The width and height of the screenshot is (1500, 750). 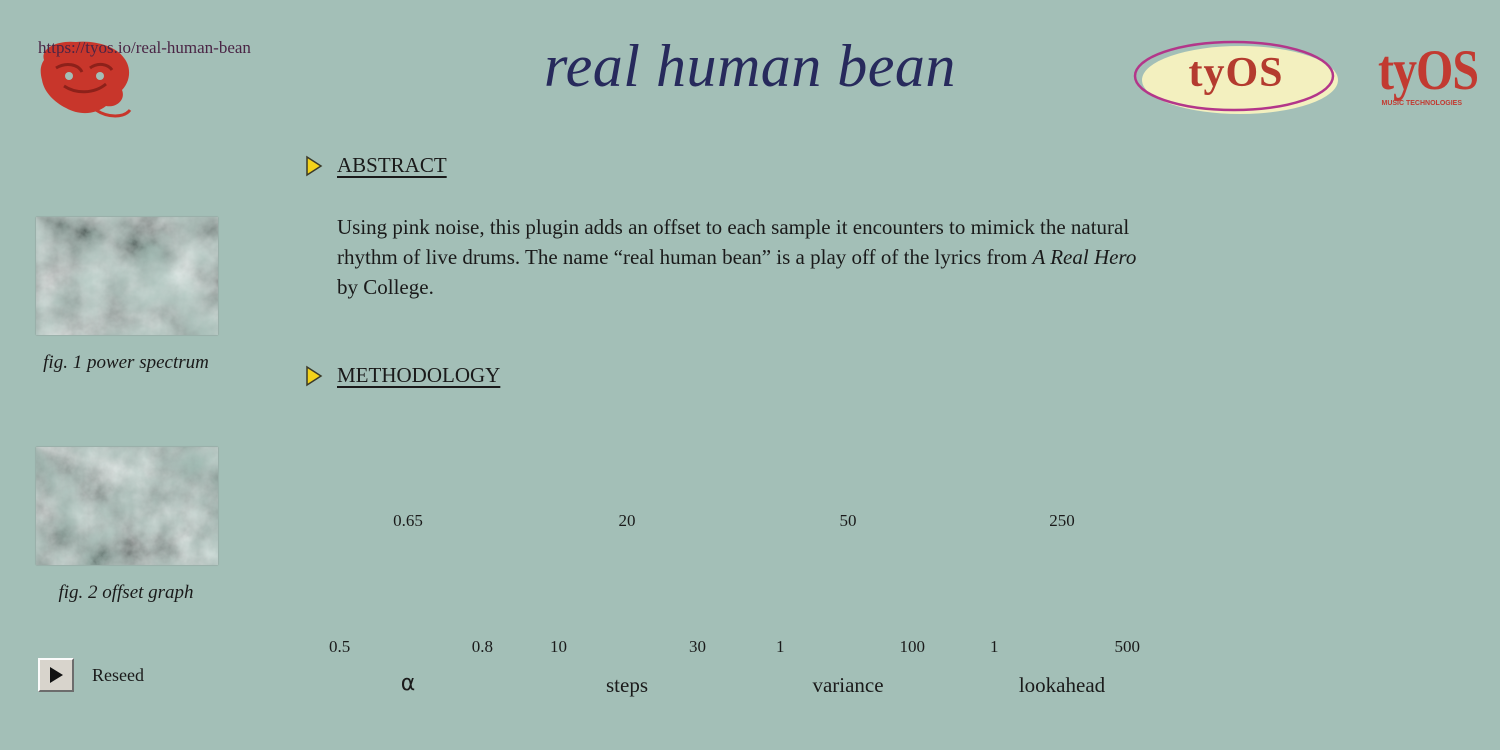 What do you see at coordinates (994, 646) in the screenshot?
I see `lookahead-min: 1` at bounding box center [994, 646].